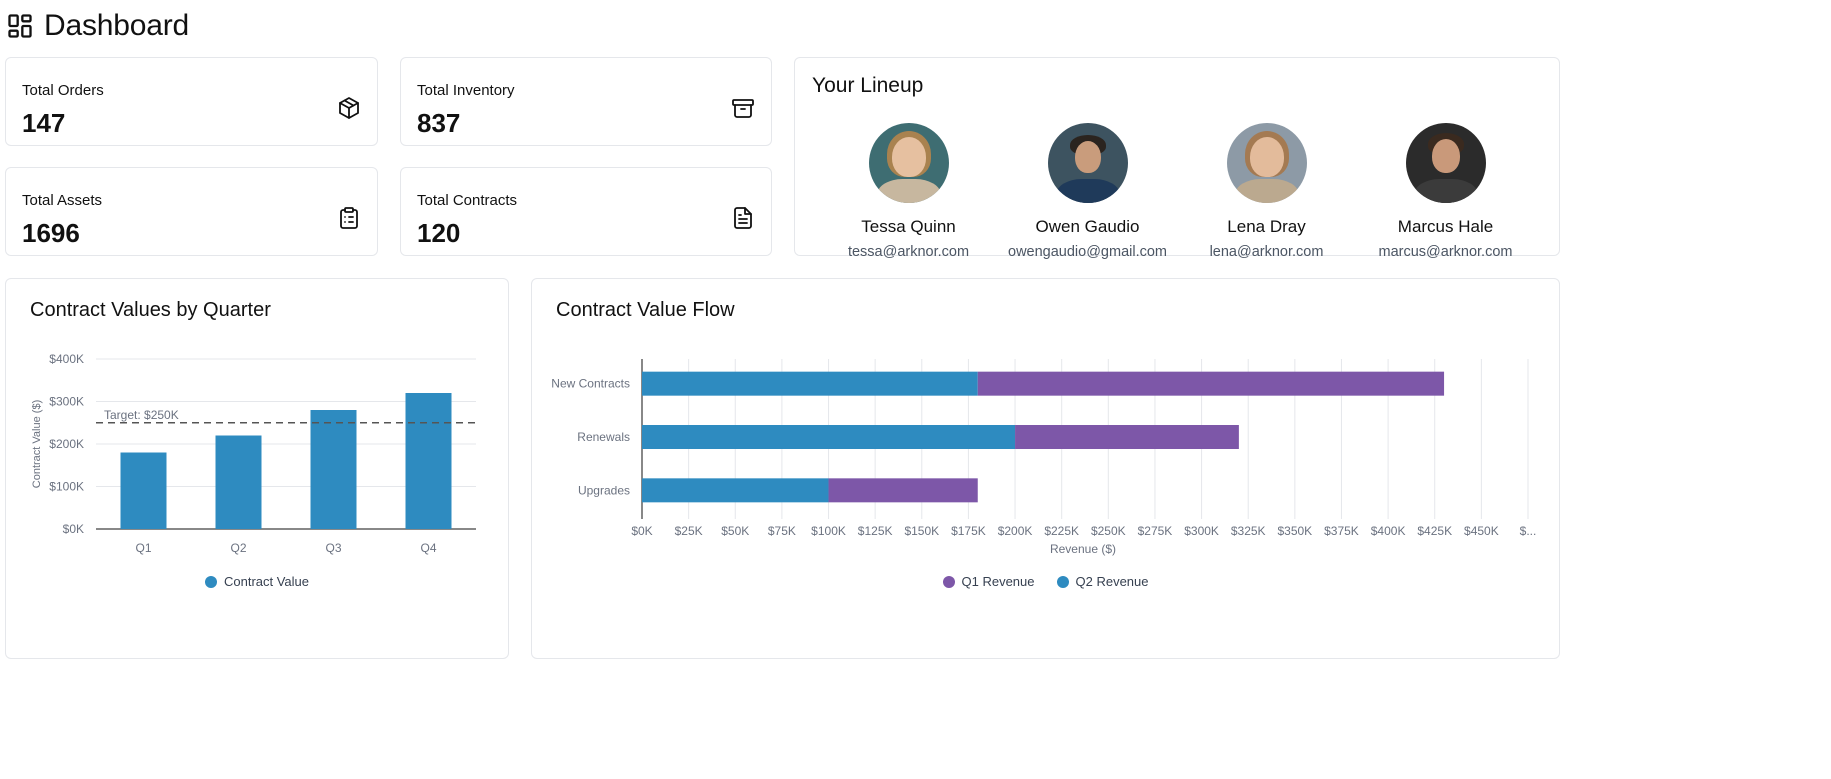  Describe the element at coordinates (1087, 252) in the screenshot. I see `person-email: owengaudio@gmail.com` at that location.